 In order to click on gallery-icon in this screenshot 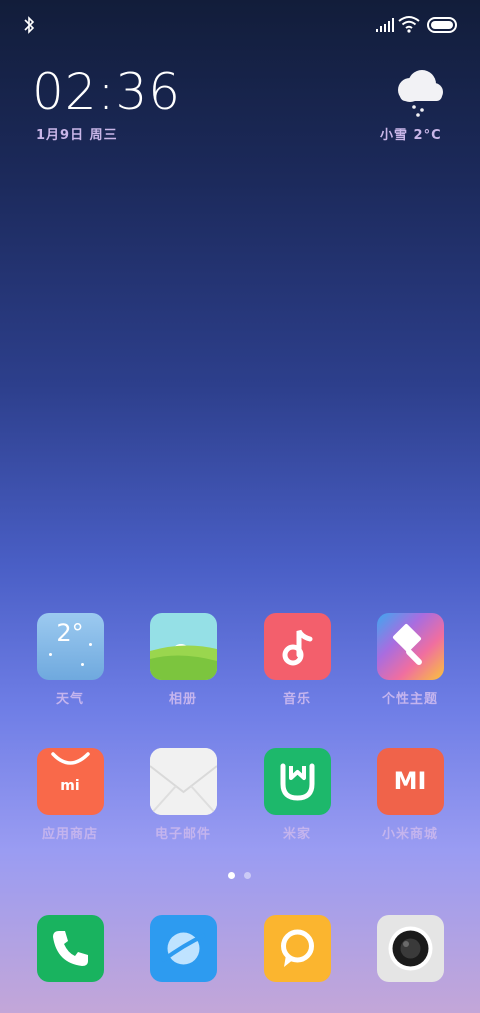, I will do `click(183, 646)`.